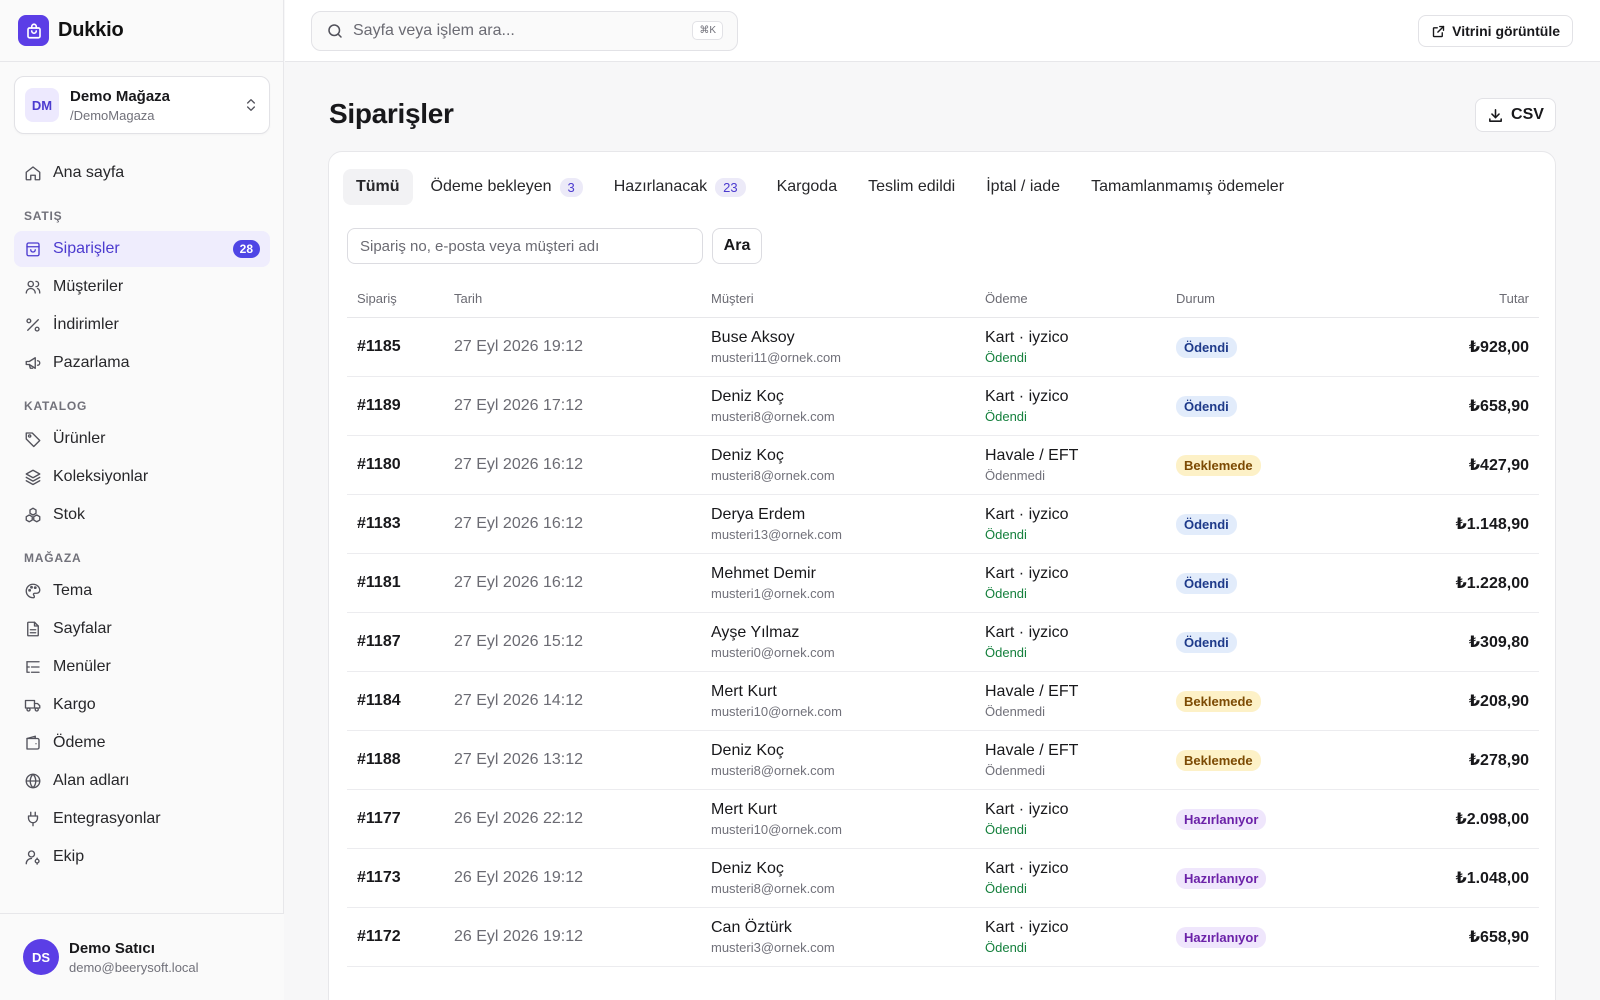 The image size is (1600, 1000). Describe the element at coordinates (101, 476) in the screenshot. I see `sidebar-item-label: Koleksiyonlar` at that location.